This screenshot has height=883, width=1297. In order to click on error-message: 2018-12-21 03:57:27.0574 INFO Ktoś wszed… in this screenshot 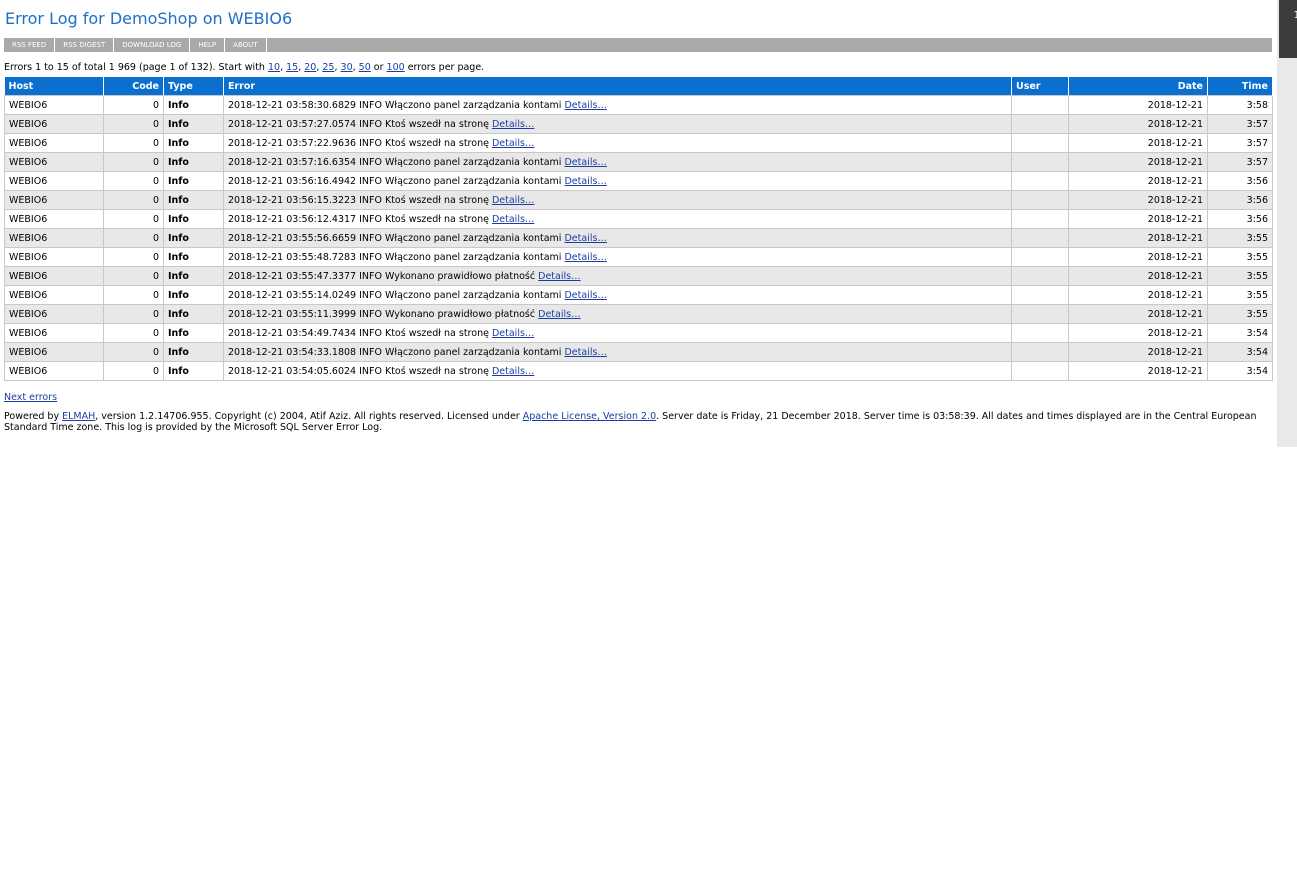, I will do `click(358, 124)`.